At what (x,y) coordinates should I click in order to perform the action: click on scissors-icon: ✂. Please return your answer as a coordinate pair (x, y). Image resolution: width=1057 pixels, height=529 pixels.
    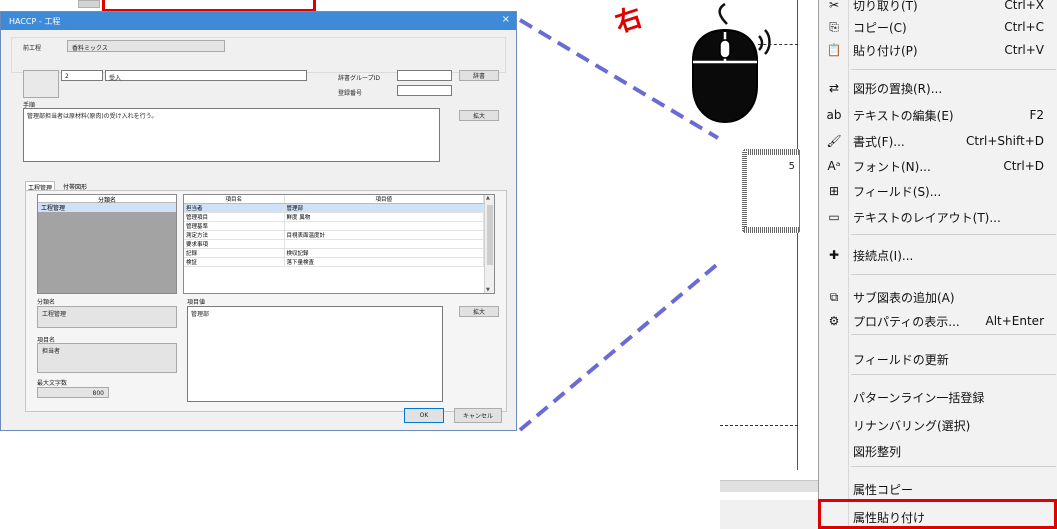
    Looking at the image, I should click on (834, 6).